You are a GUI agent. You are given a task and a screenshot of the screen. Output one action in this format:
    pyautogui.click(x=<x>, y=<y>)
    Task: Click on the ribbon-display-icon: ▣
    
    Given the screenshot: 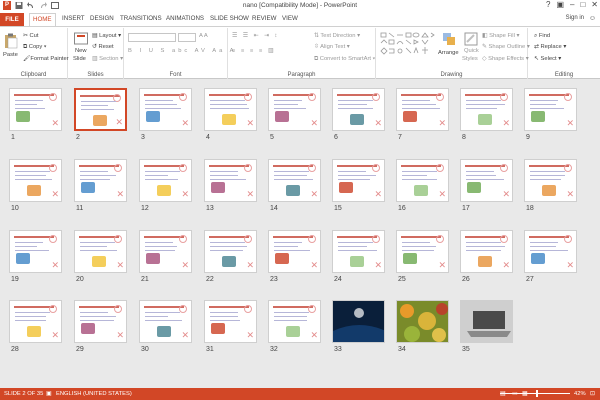 What is the action you would take?
    pyautogui.click(x=560, y=4)
    